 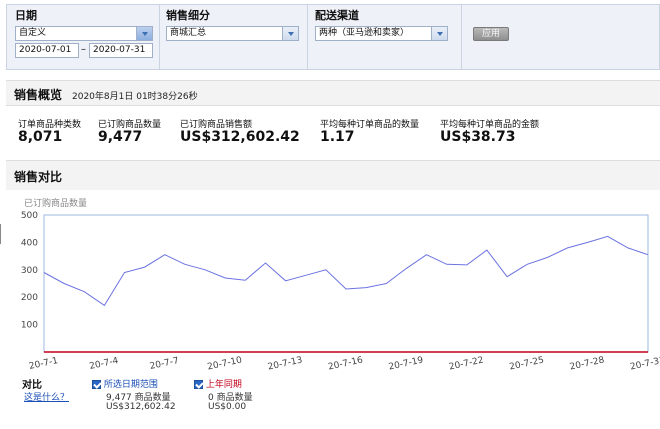 What do you see at coordinates (240, 137) in the screenshot?
I see `metric-value: US$312,602.42` at bounding box center [240, 137].